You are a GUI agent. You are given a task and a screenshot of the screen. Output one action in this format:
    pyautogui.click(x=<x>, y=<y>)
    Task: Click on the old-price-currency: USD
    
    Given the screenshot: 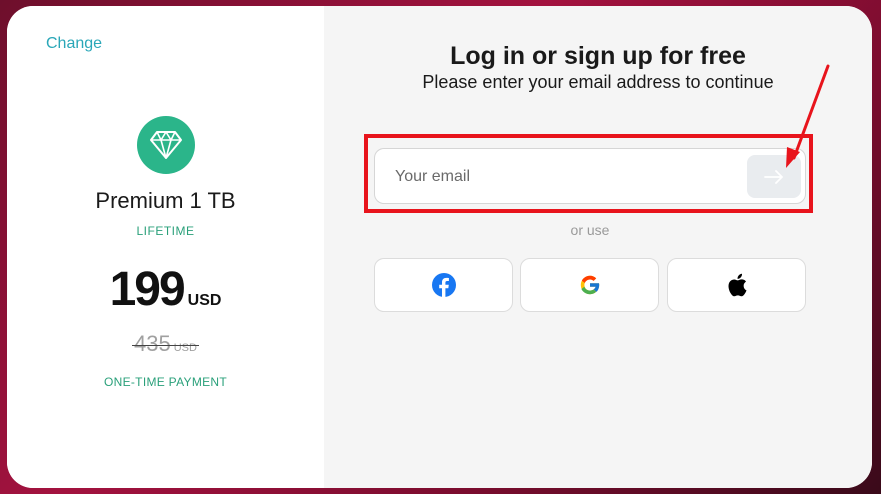 What is the action you would take?
    pyautogui.click(x=185, y=348)
    